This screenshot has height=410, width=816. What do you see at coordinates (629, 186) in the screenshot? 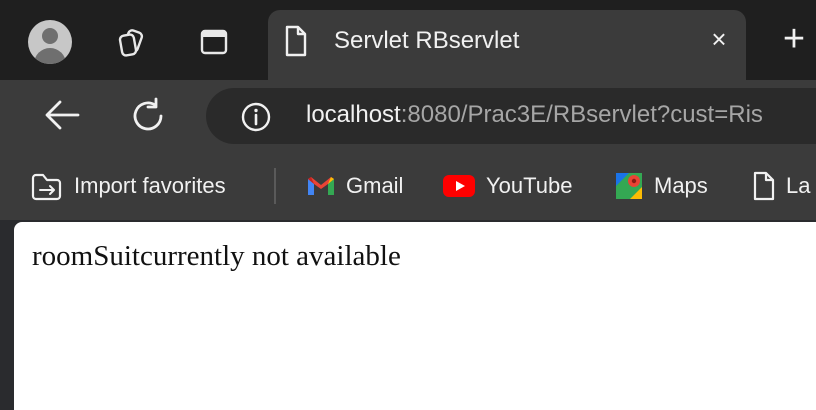
I see `maps-icon` at bounding box center [629, 186].